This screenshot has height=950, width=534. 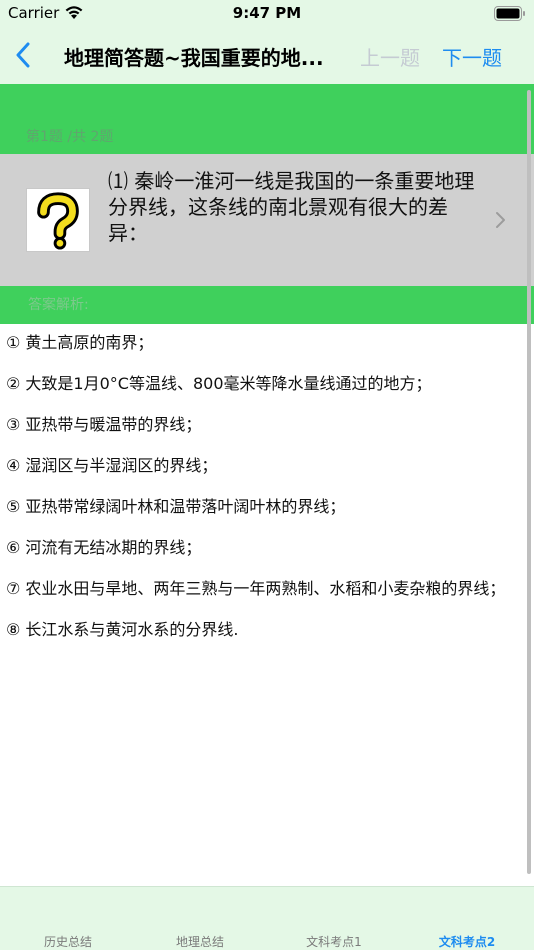 I want to click on status-bar: Carrier 9:47 PM, so click(x=267, y=14).